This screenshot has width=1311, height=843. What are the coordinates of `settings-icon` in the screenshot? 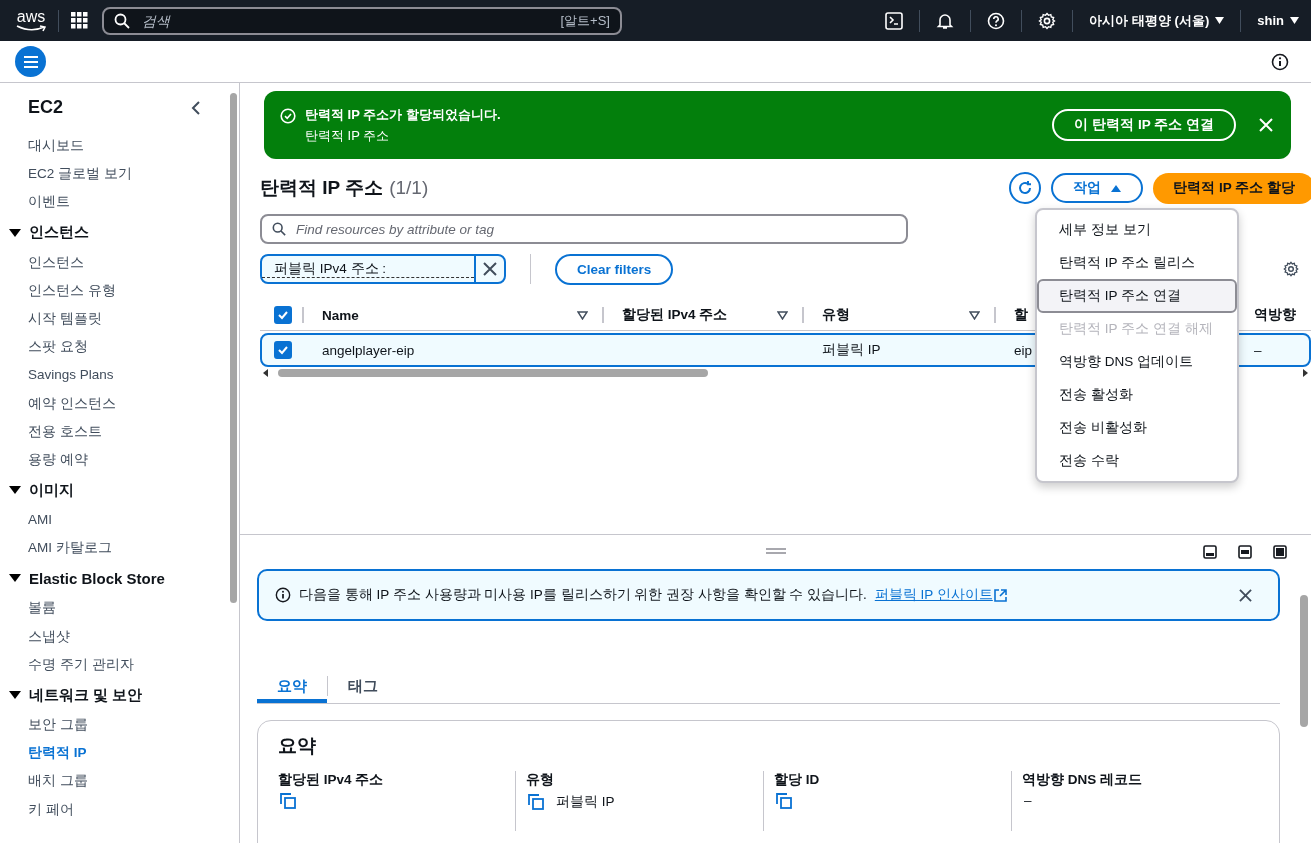 It's located at (1291, 269).